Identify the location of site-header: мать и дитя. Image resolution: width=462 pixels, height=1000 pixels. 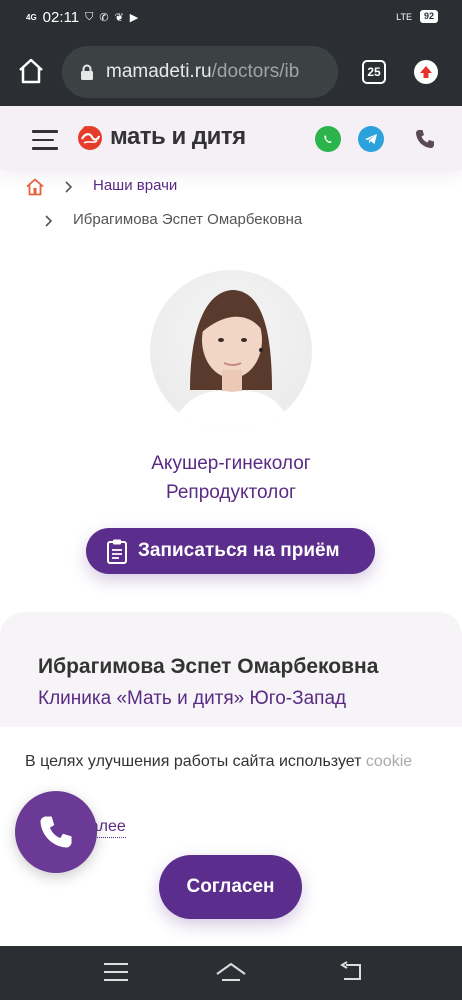
(231, 138).